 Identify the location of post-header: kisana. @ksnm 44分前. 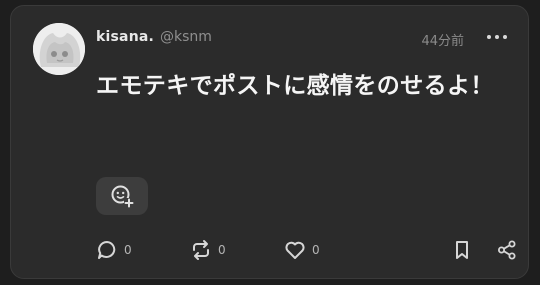
(304, 39).